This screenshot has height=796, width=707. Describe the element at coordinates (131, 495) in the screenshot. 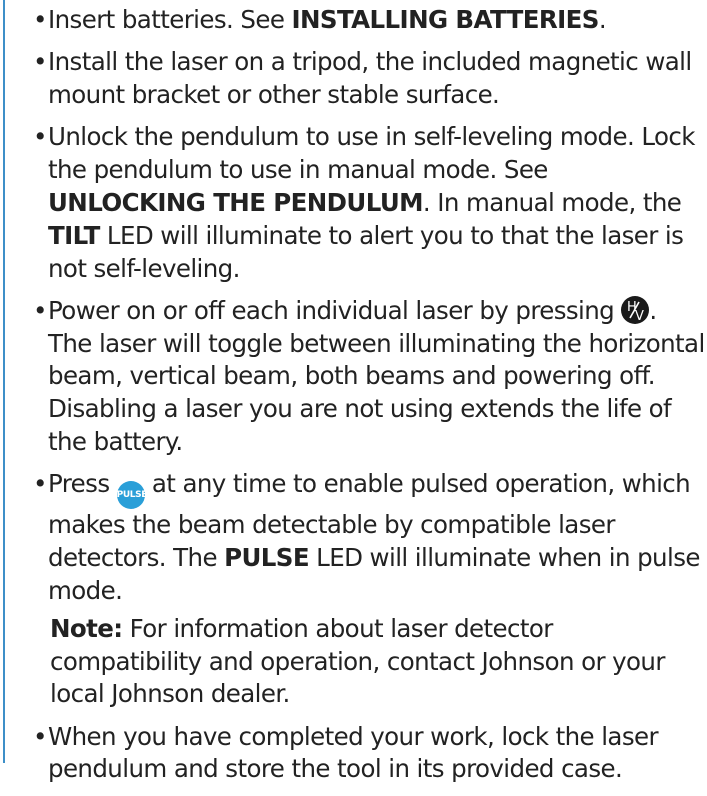

I see `pulse-button-icon: PULSE` at that location.